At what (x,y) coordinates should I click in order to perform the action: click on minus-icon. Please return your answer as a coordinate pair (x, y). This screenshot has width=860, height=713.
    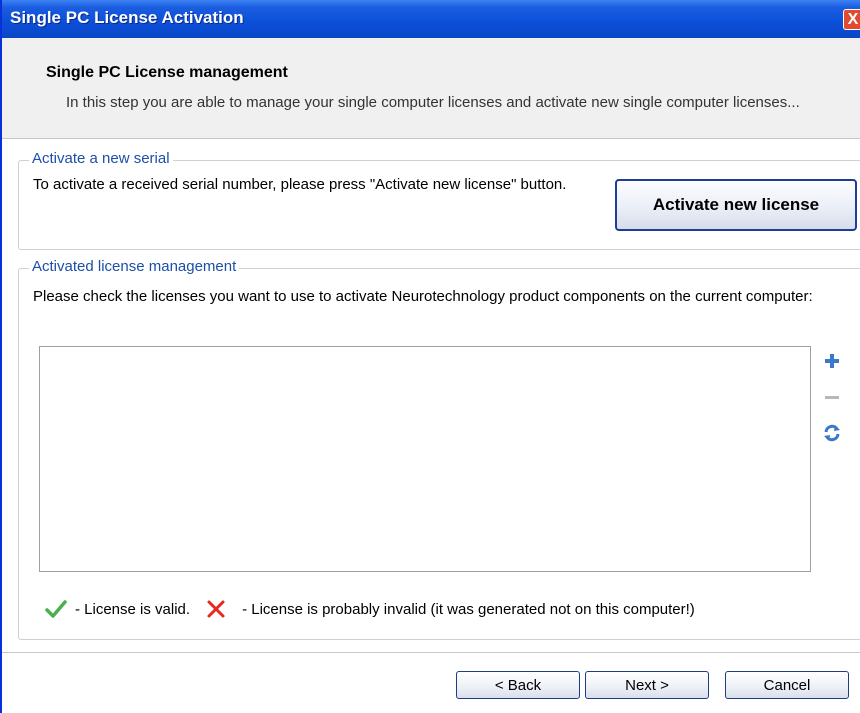
    Looking at the image, I should click on (832, 397).